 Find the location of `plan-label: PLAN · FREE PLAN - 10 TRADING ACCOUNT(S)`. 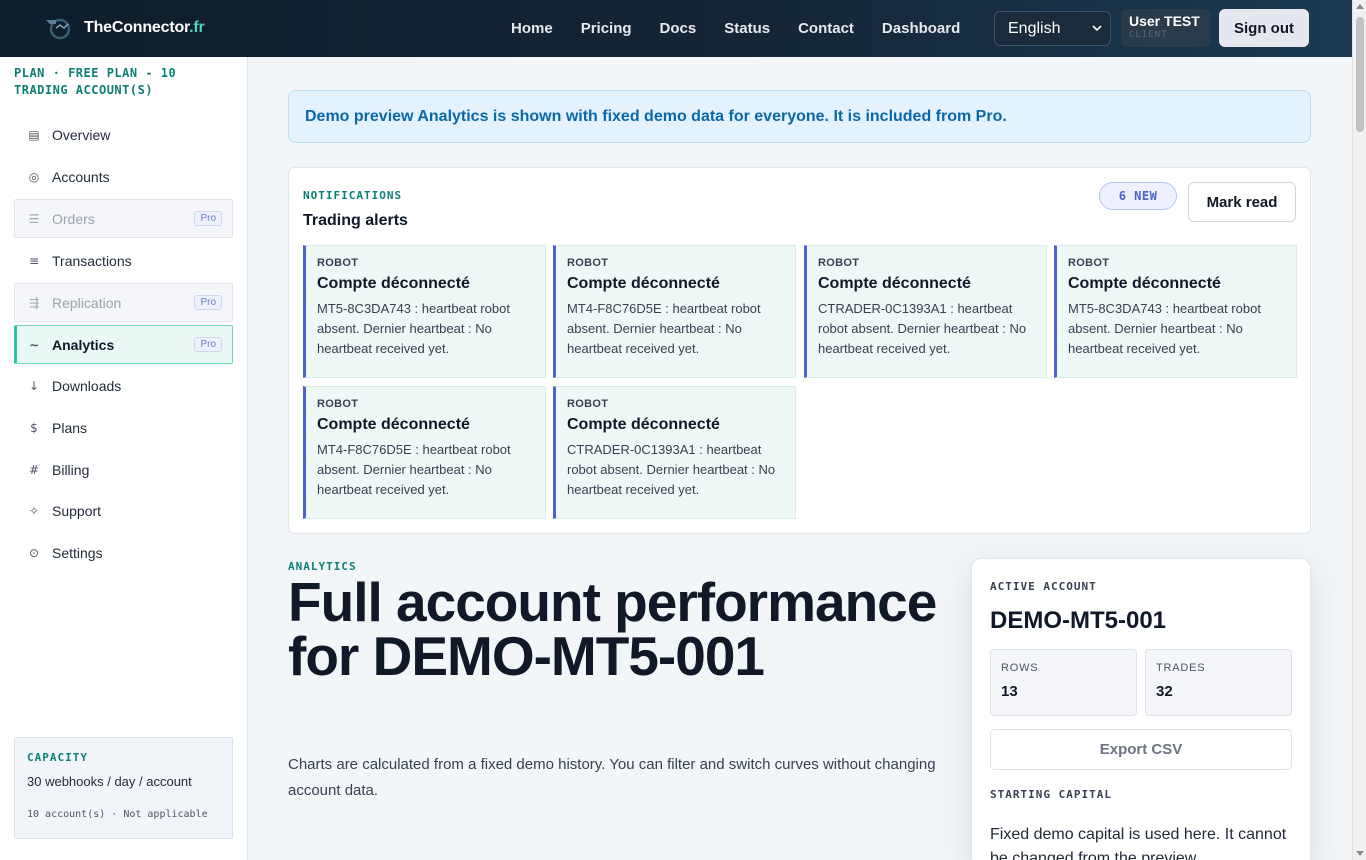

plan-label: PLAN · FREE PLAN - 10 TRADING ACCOUNT(S) is located at coordinates (95, 81).